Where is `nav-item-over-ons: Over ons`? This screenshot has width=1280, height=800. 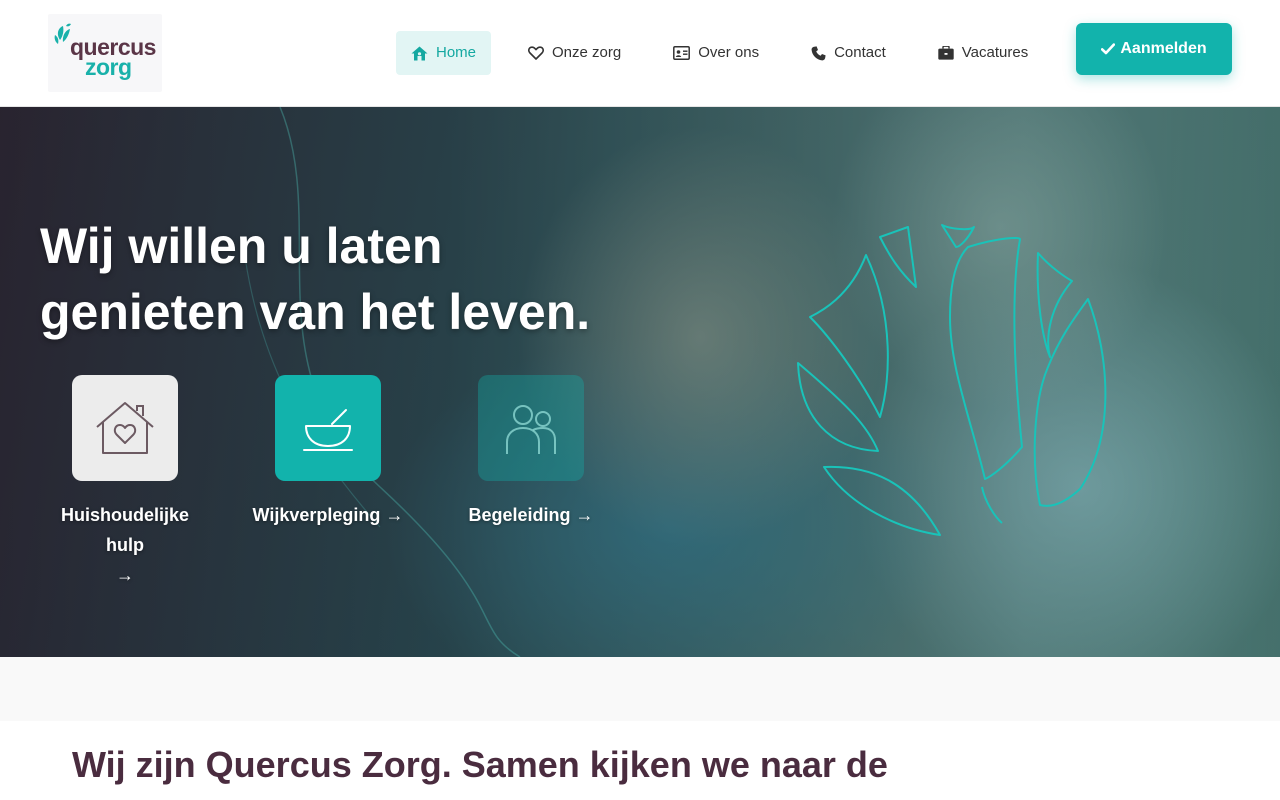 nav-item-over-ons: Over ons is located at coordinates (716, 53).